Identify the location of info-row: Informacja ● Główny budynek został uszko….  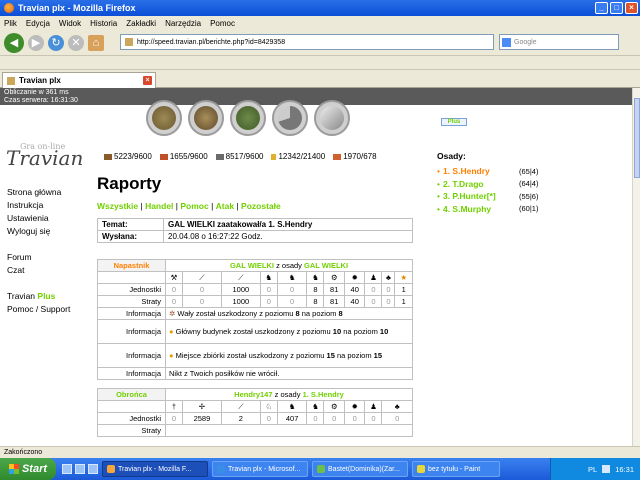
(255, 331).